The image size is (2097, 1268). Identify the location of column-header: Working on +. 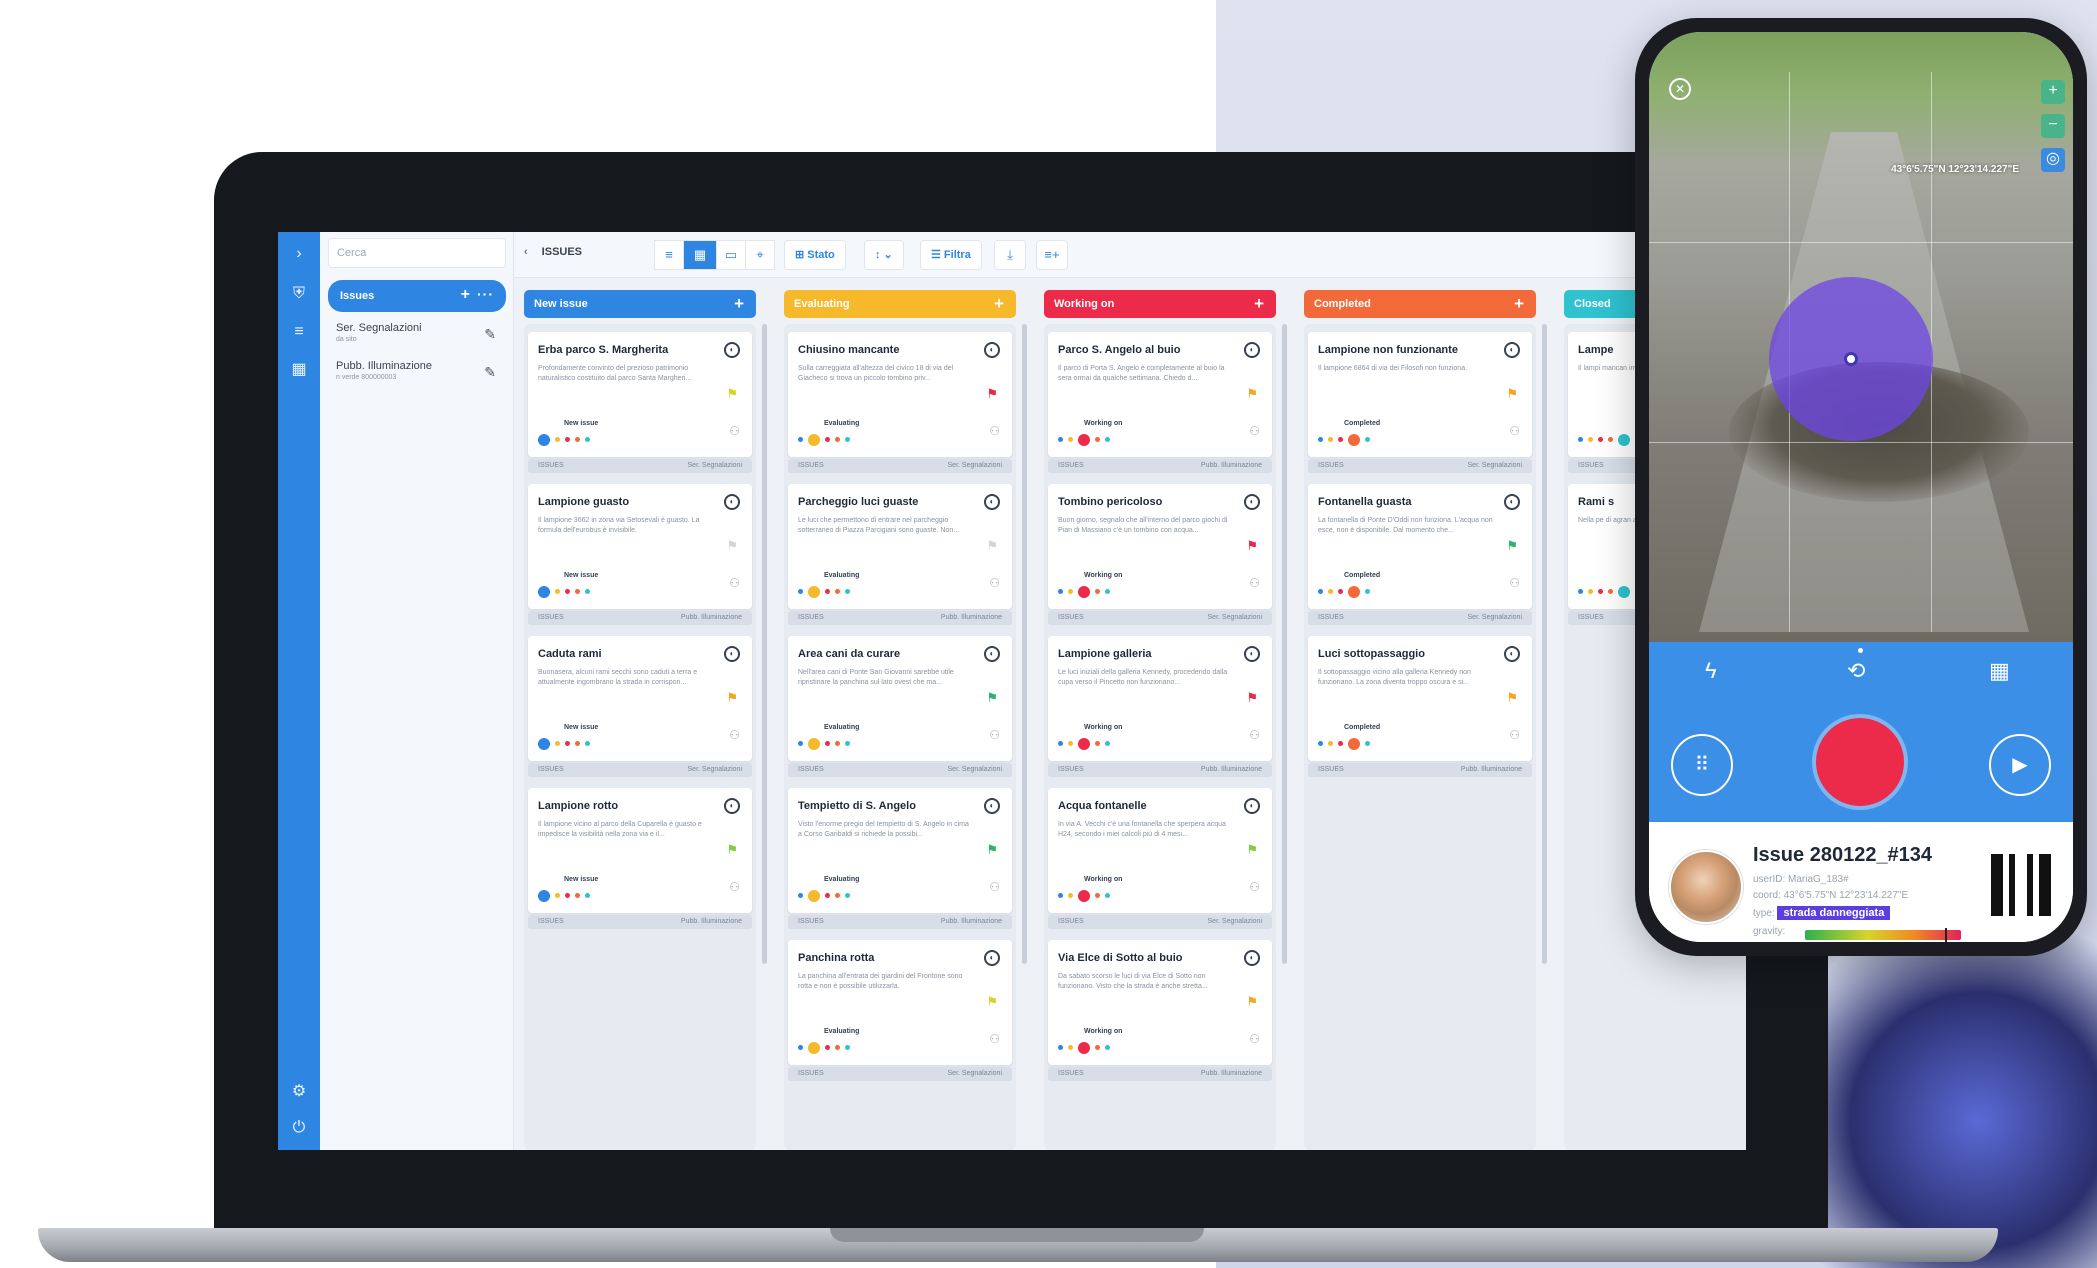
(1160, 304).